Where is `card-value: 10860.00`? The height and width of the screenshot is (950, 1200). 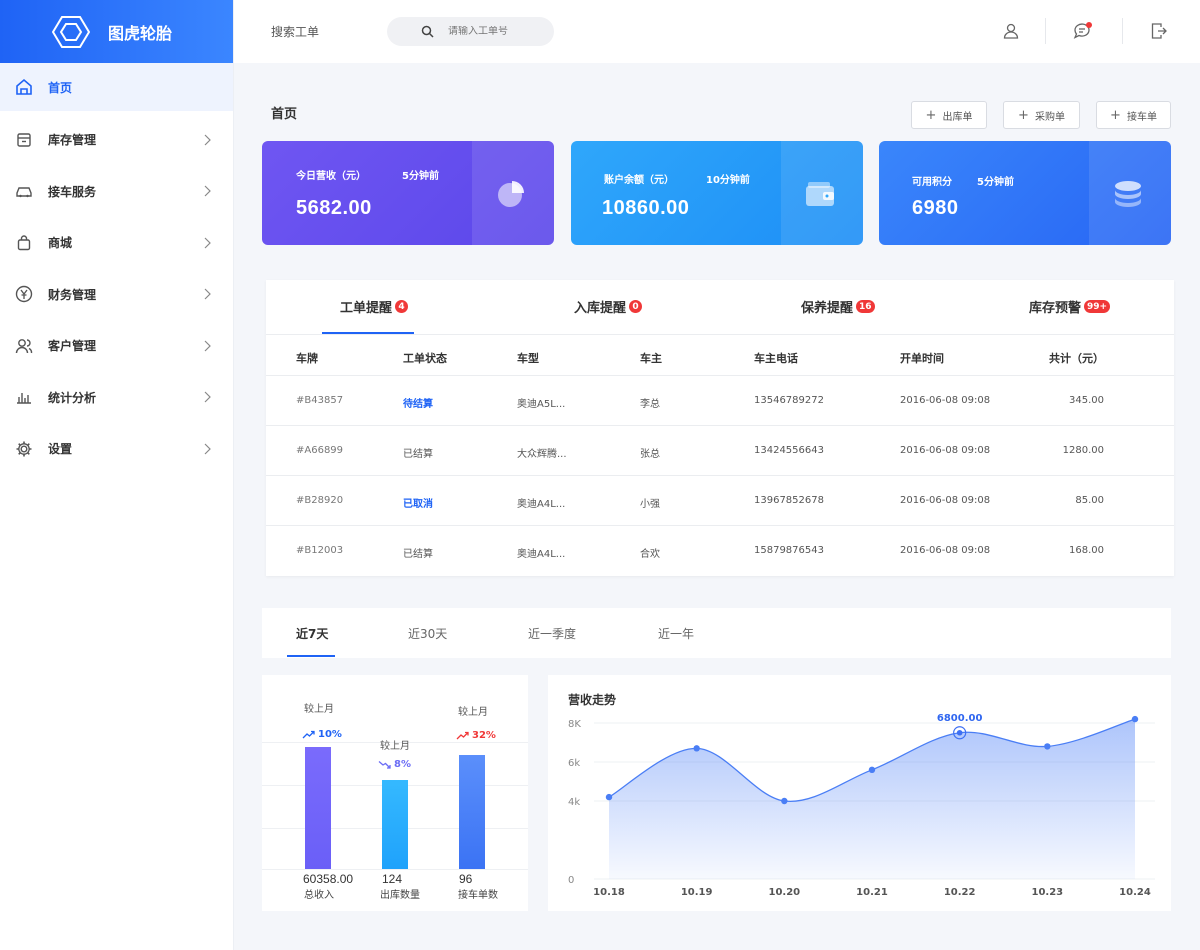 card-value: 10860.00 is located at coordinates (646, 208).